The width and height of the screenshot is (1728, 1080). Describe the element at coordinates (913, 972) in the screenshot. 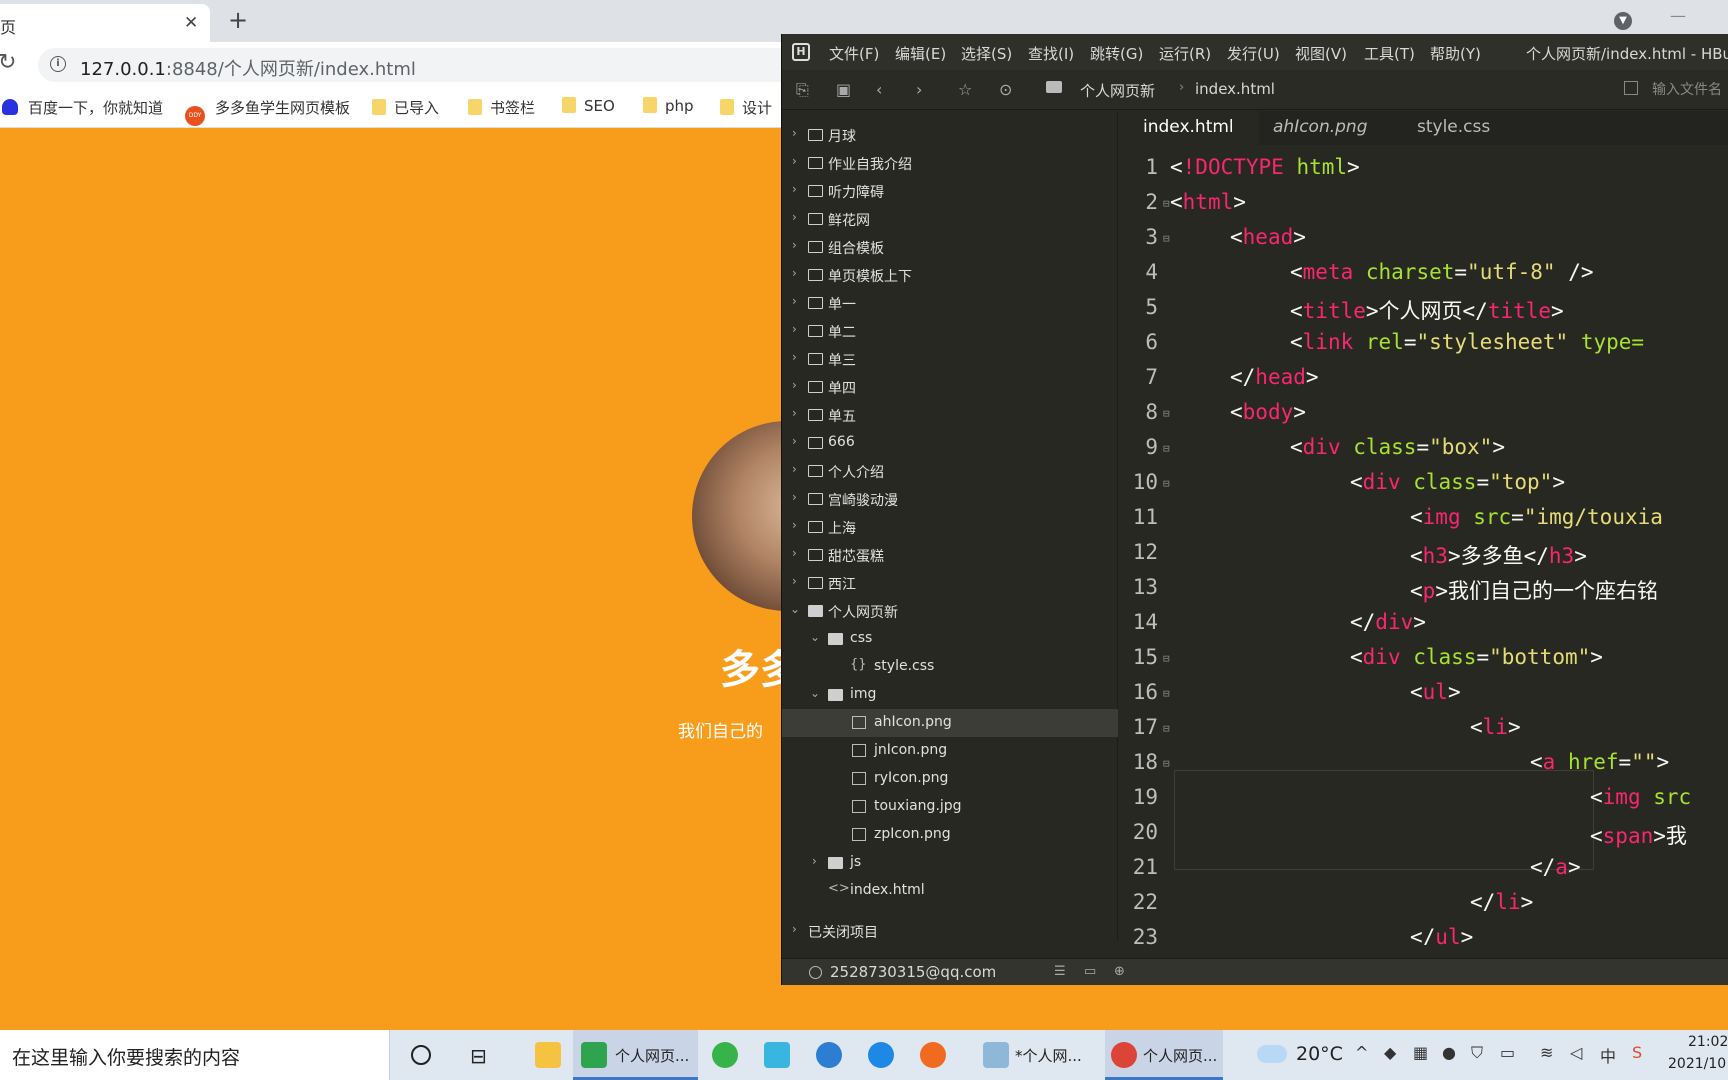

I see `logged-in-user: 2528730315@qq.com` at that location.